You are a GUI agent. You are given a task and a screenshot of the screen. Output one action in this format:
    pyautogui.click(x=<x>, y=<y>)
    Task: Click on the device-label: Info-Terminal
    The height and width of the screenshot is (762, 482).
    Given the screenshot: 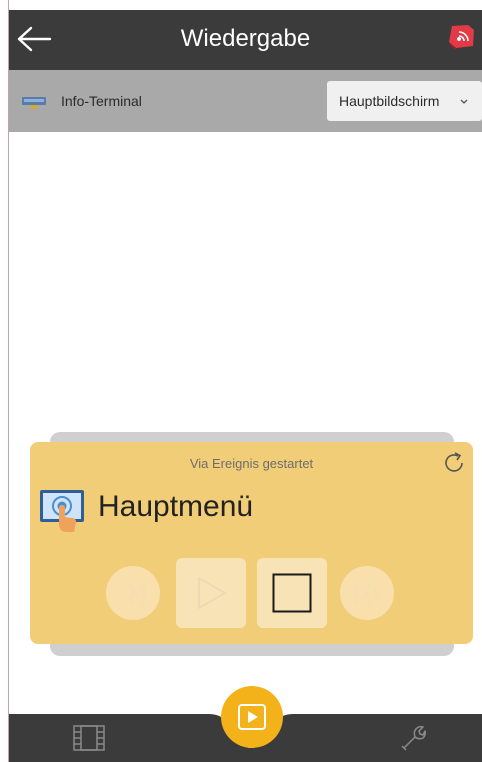 What is the action you would take?
    pyautogui.click(x=101, y=101)
    